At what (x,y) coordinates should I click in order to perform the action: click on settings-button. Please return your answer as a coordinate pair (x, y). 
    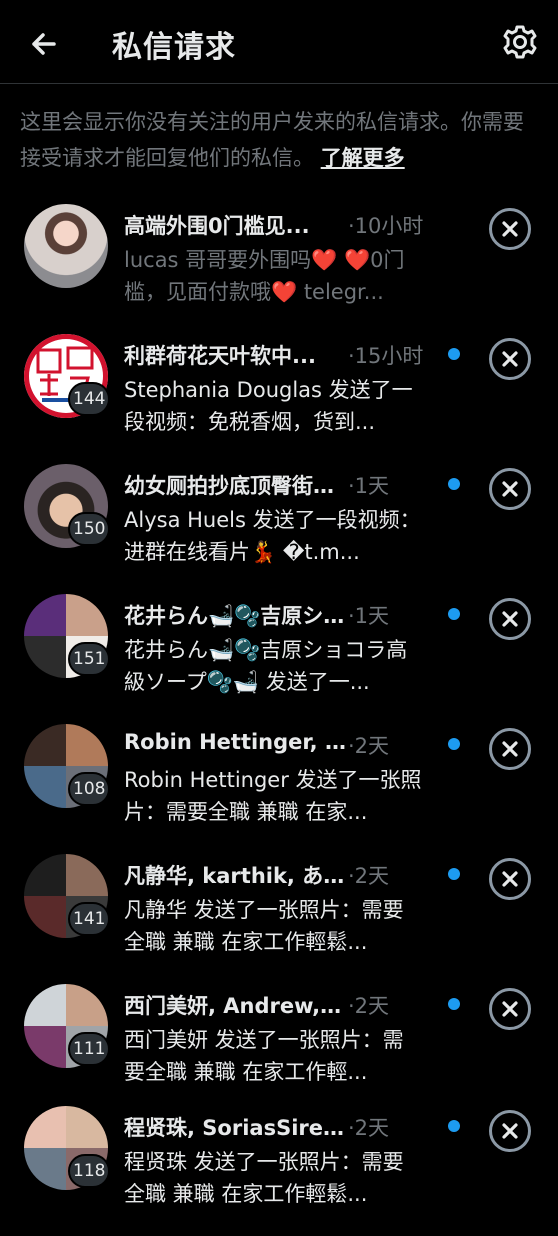
    Looking at the image, I should click on (520, 42).